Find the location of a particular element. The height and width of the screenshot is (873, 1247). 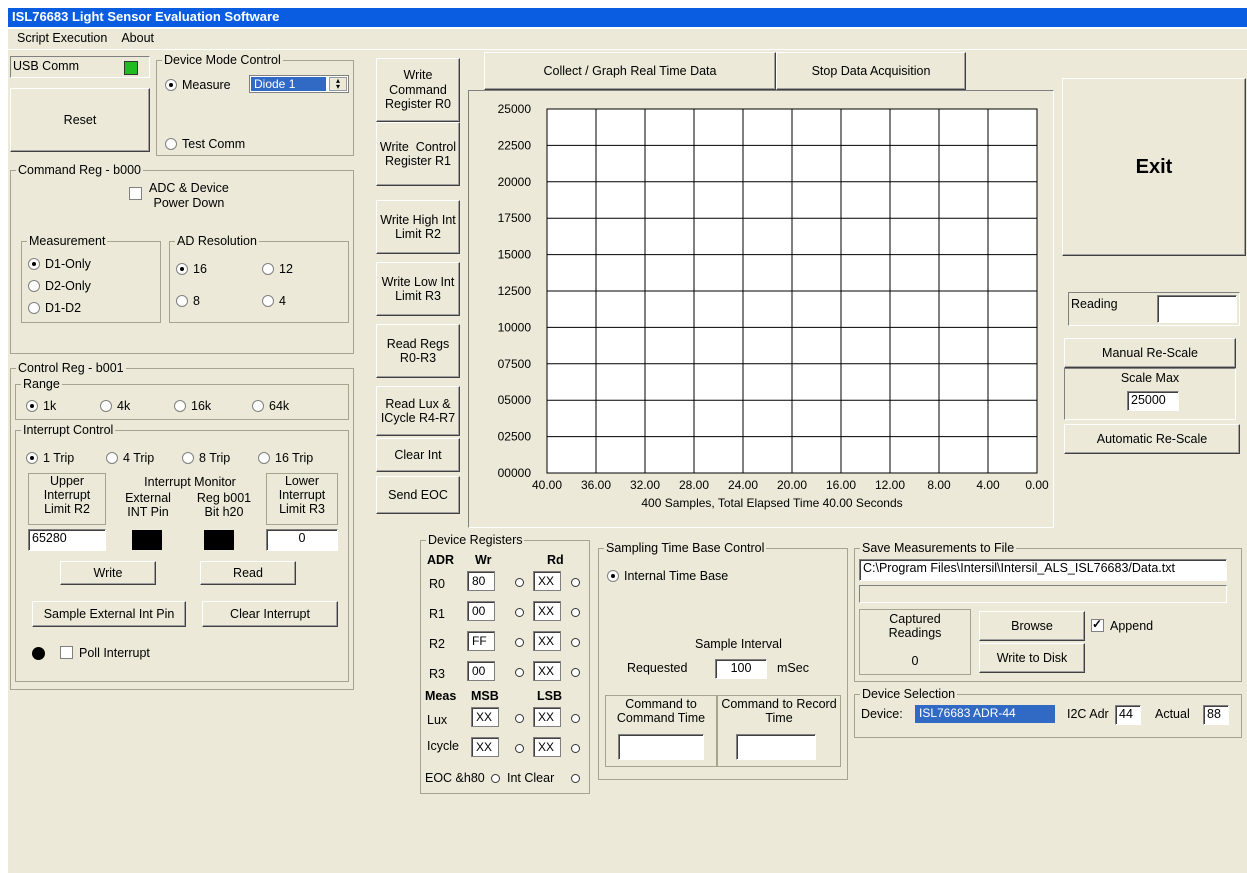

reg-r1-wr: 00 is located at coordinates (481, 611).